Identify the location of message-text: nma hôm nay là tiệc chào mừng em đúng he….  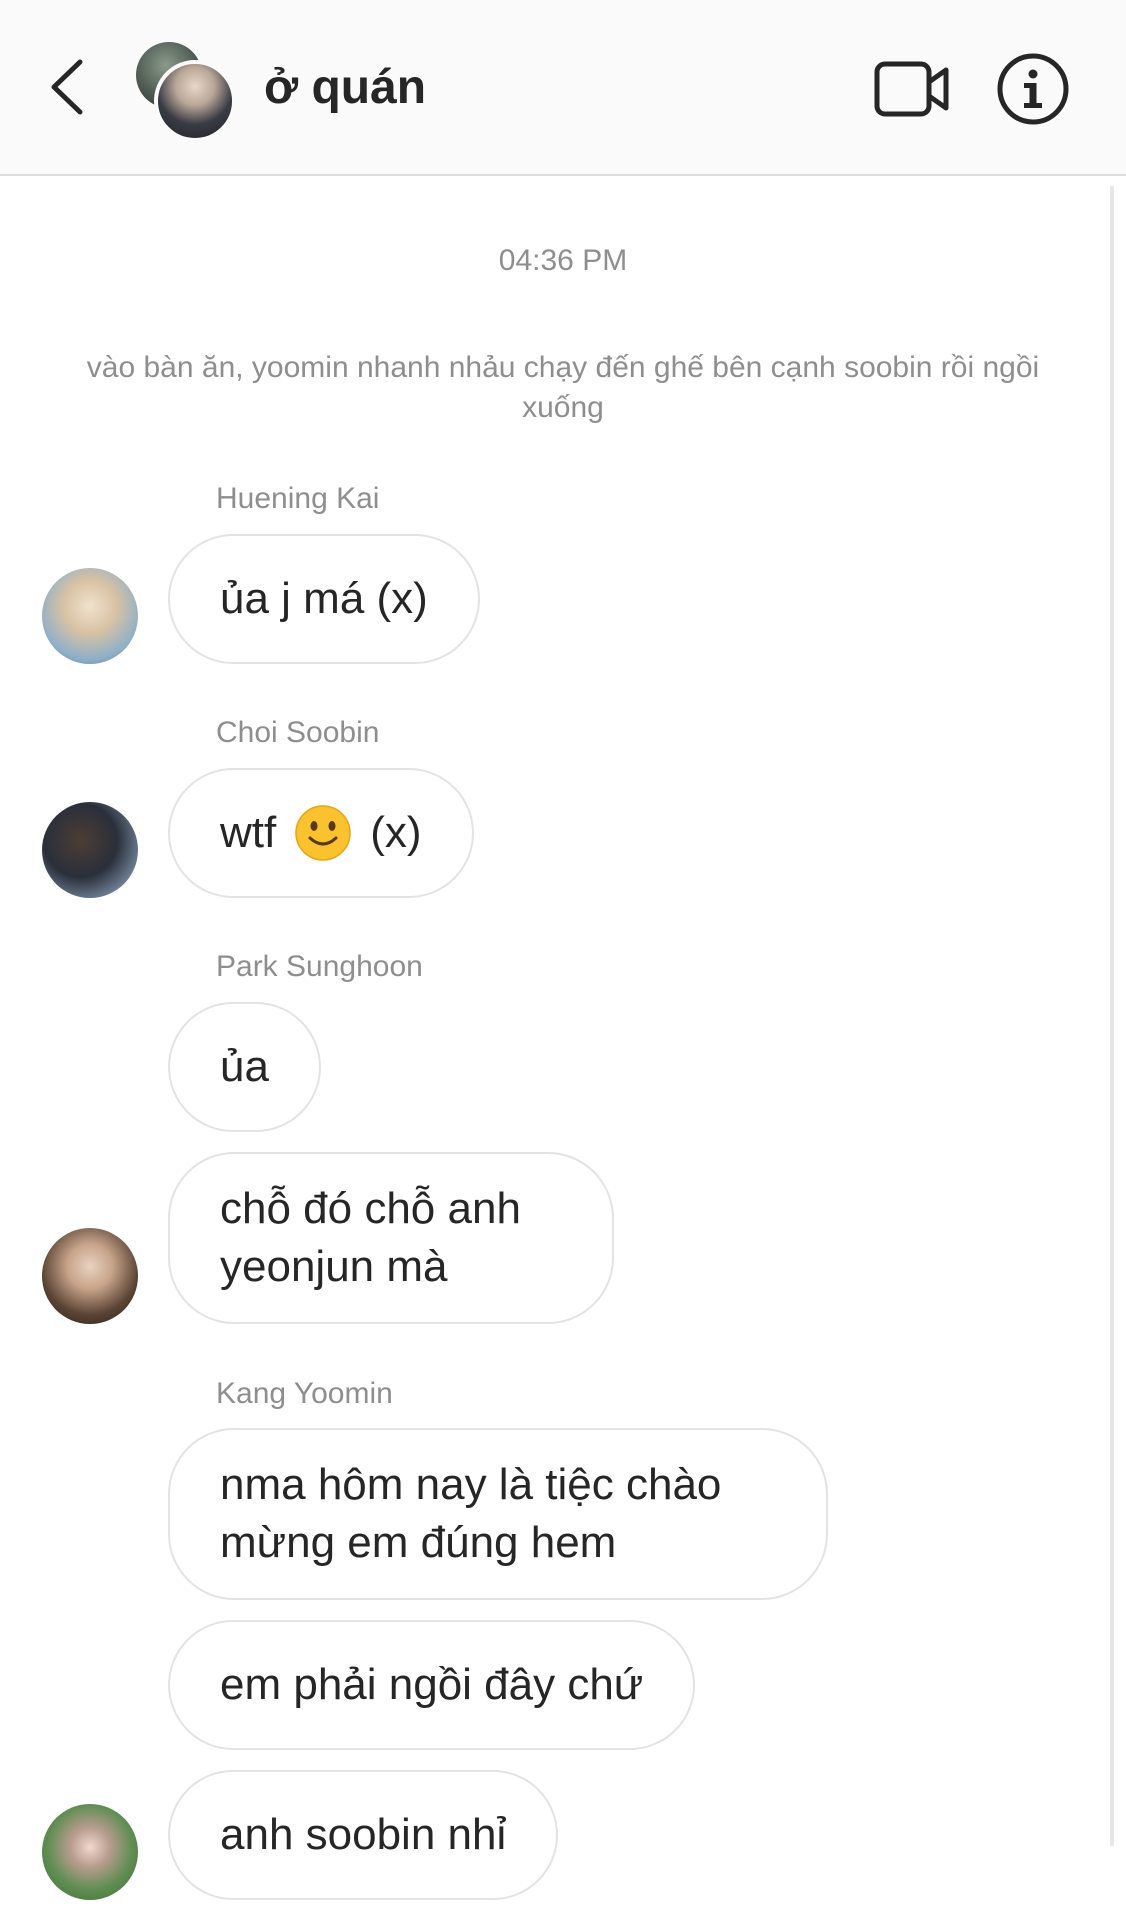
(471, 1513).